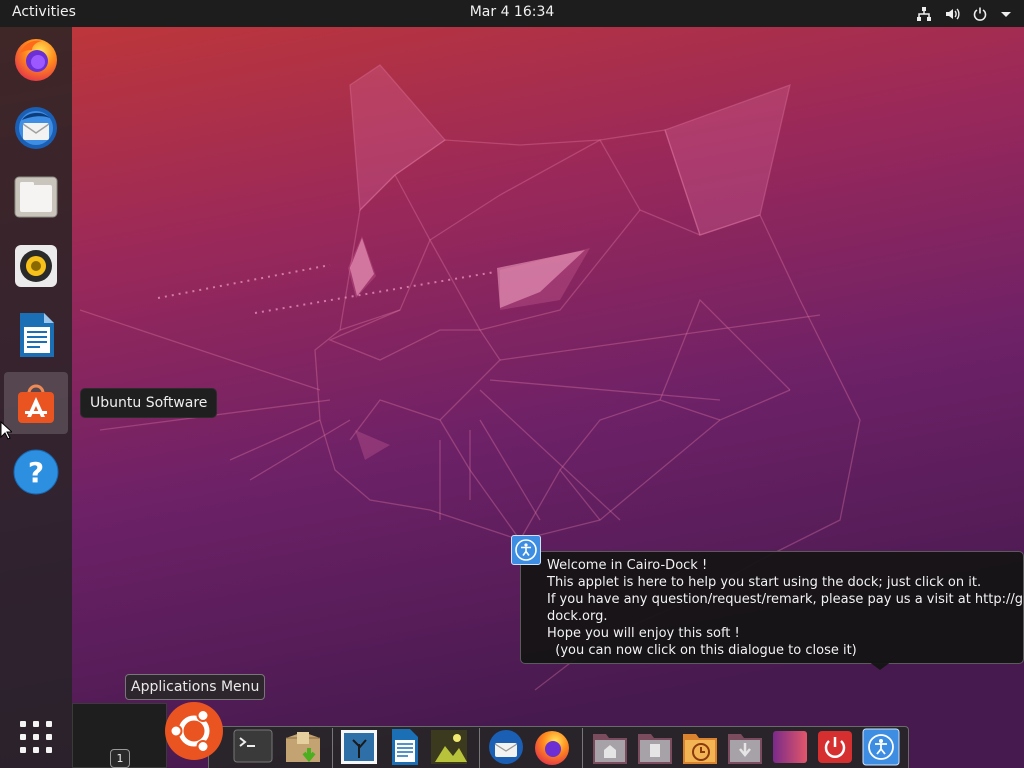 This screenshot has height=768, width=1024. I want to click on image-icon, so click(449, 747).